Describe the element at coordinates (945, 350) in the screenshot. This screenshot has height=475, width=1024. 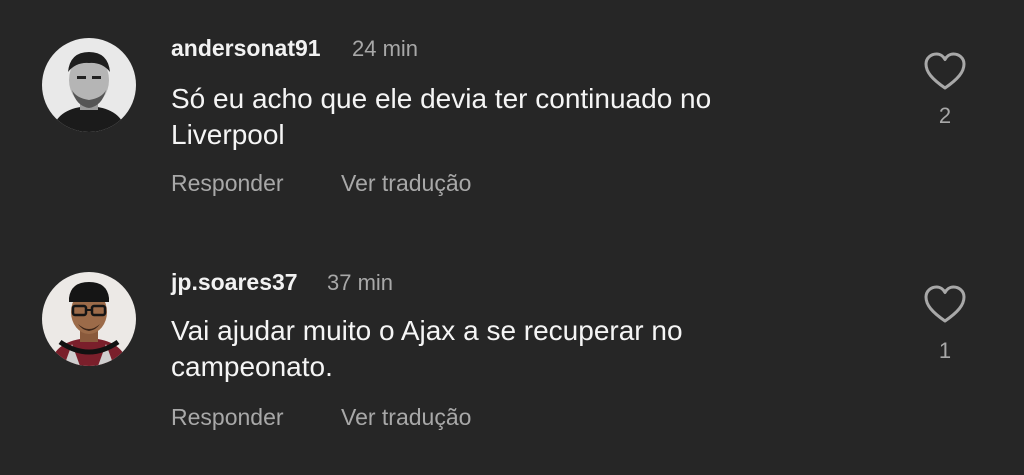
I see `like-count: 1` at that location.